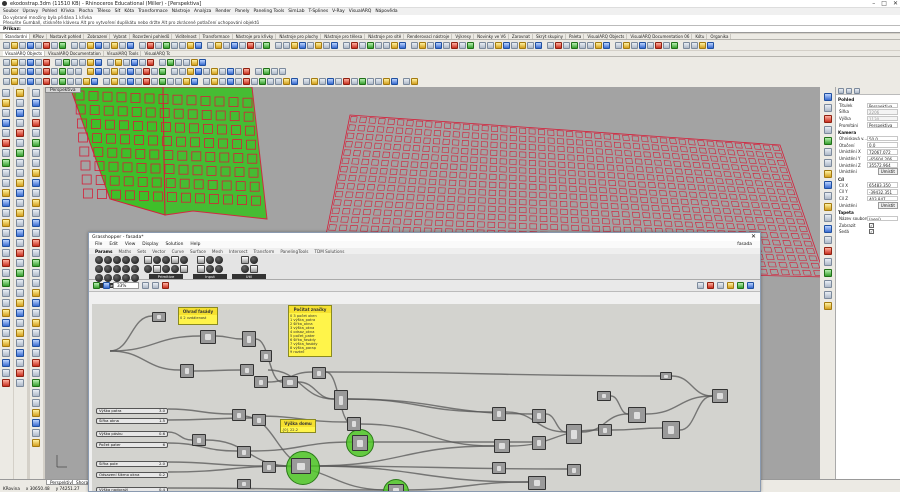 The image size is (900, 492). Describe the element at coordinates (129, 11) in the screenshot. I see `menu-item: Kóta` at that location.